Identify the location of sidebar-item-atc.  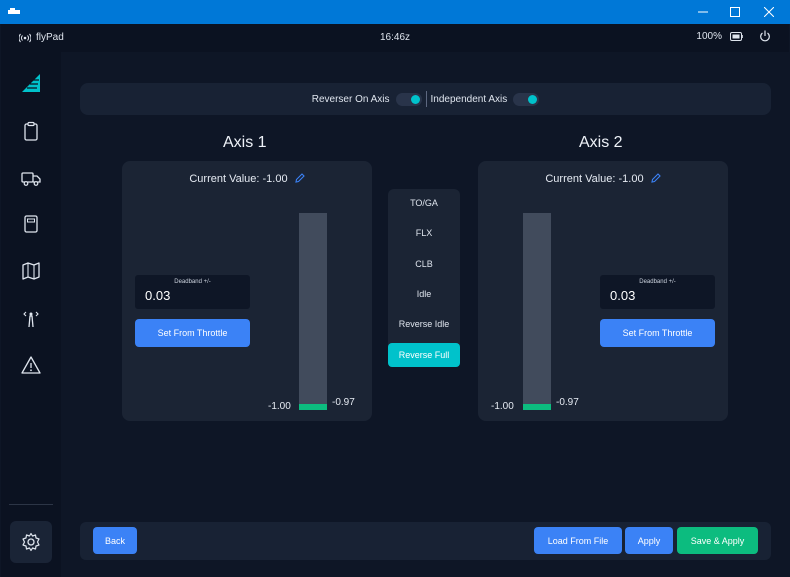
(31, 319).